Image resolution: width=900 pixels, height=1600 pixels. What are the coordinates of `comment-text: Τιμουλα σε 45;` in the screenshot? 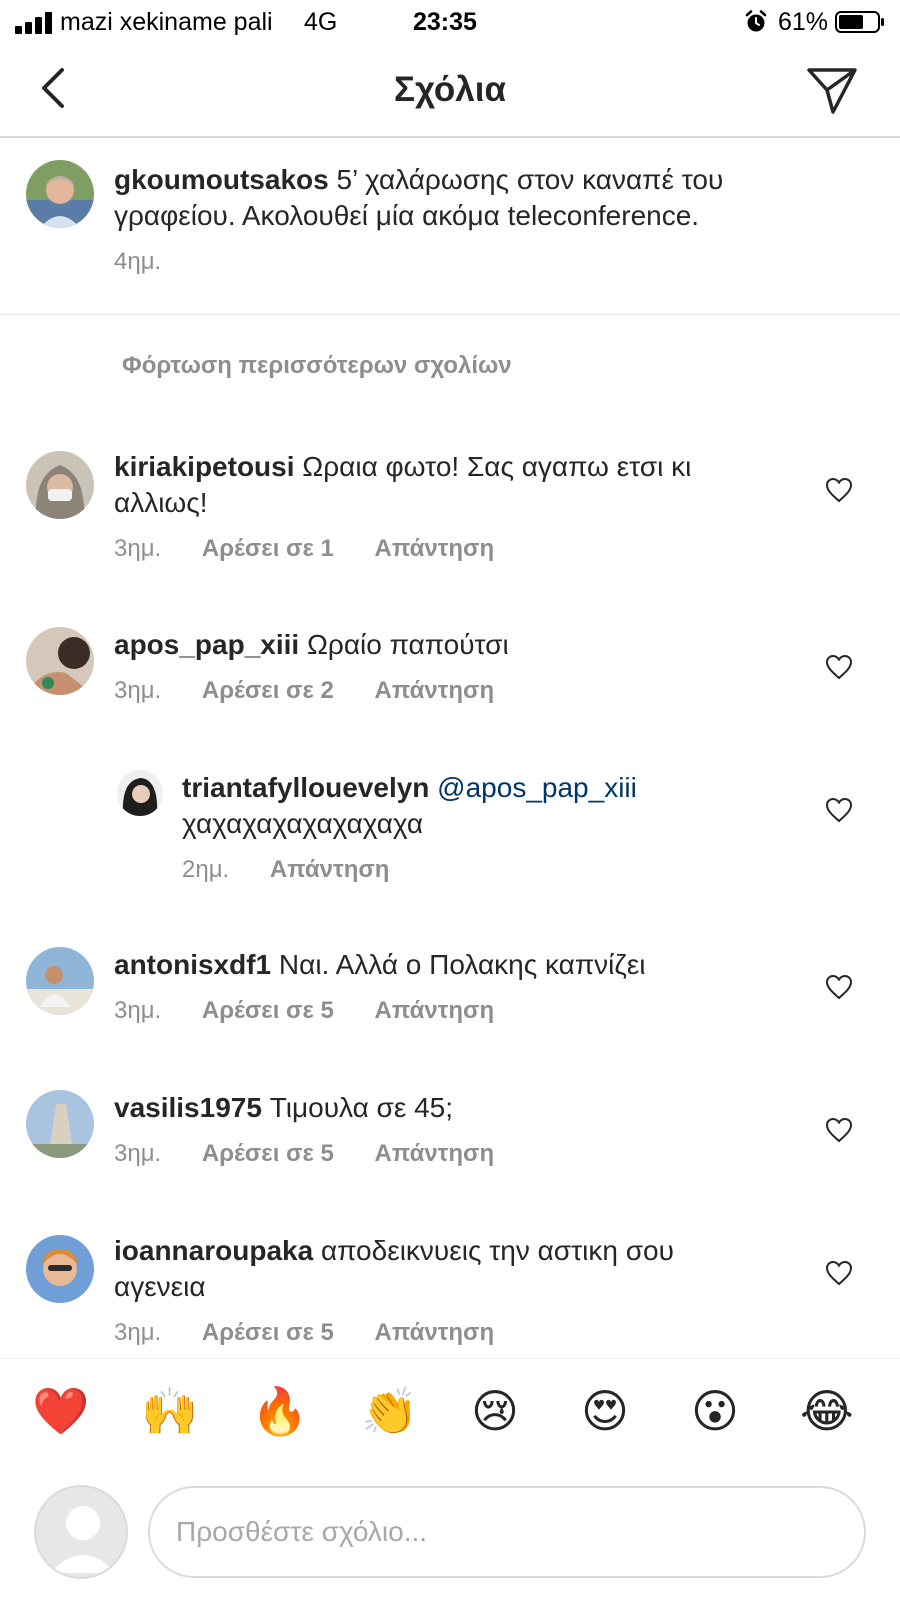 It's located at (357, 1107).